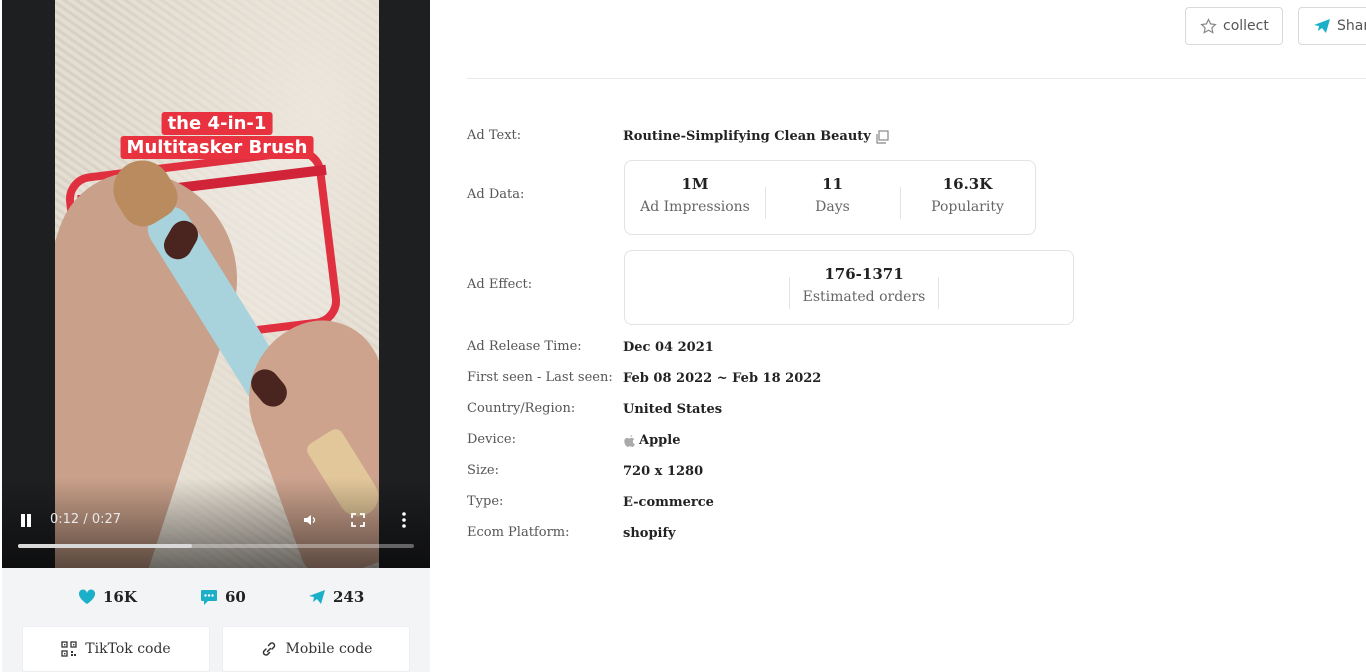  Describe the element at coordinates (1246, 26) in the screenshot. I see `collect-label: collect` at that location.